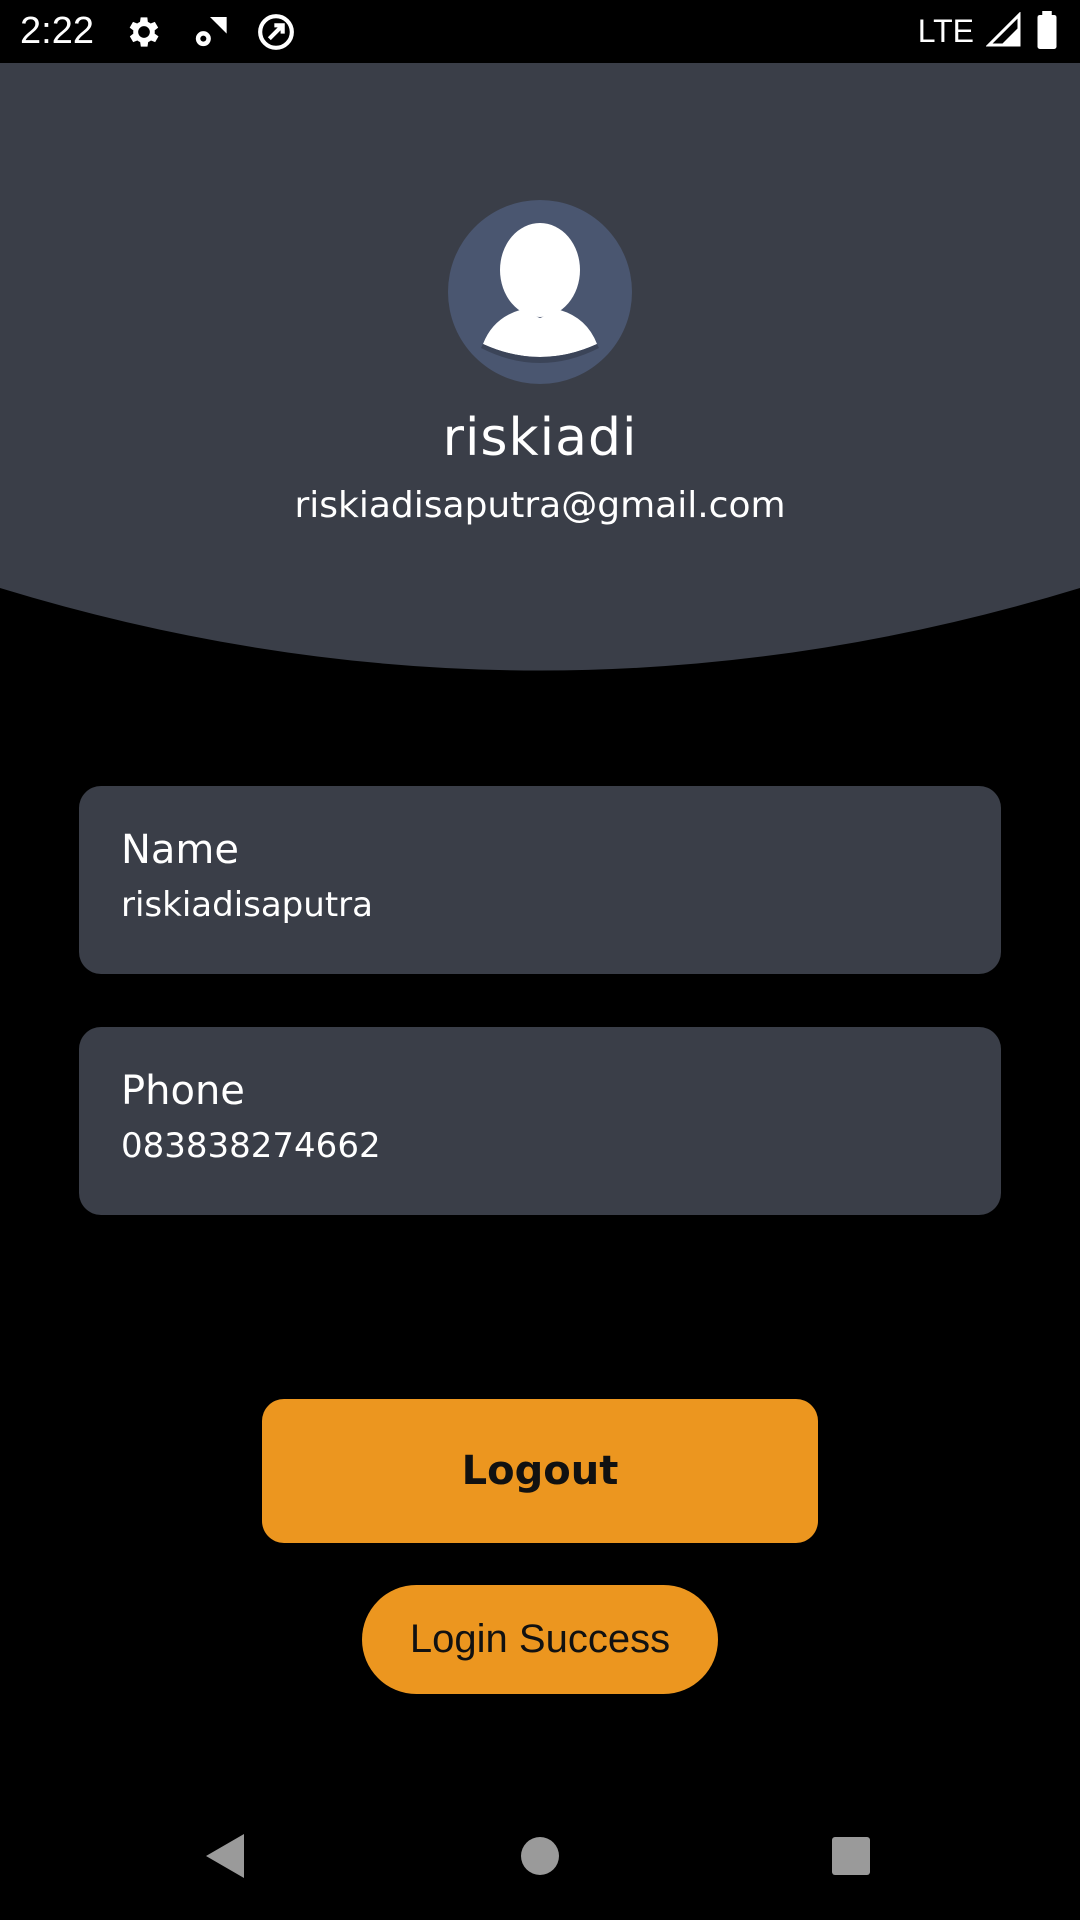 This screenshot has height=1920, width=1080. I want to click on name-card: Name riskiadisaputra, so click(540, 880).